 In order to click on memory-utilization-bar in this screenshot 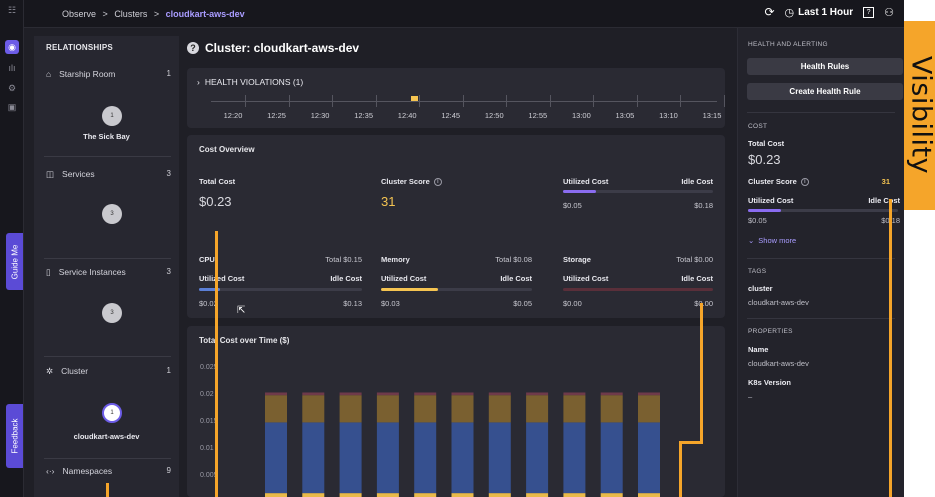, I will do `click(456, 289)`.